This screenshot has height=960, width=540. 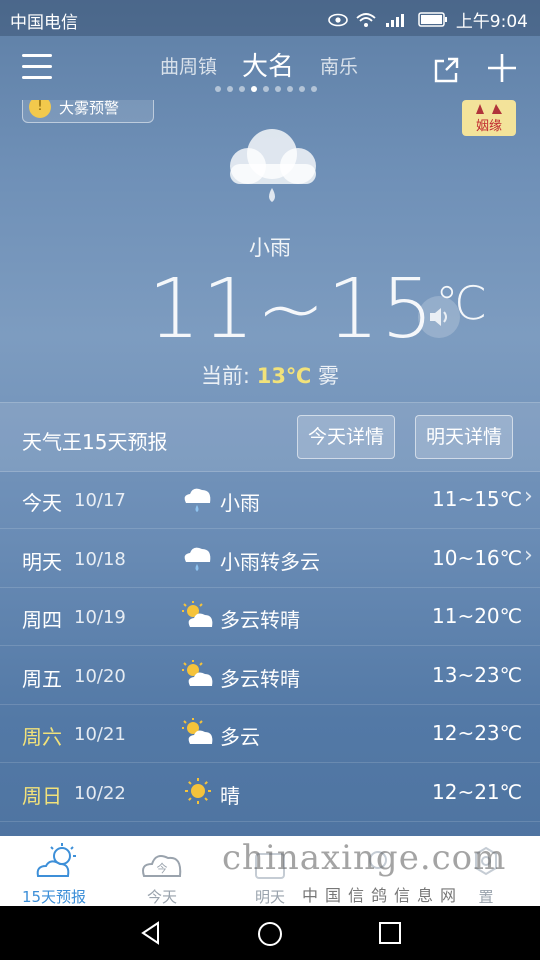 What do you see at coordinates (198, 791) in the screenshot?
I see `sun-icon` at bounding box center [198, 791].